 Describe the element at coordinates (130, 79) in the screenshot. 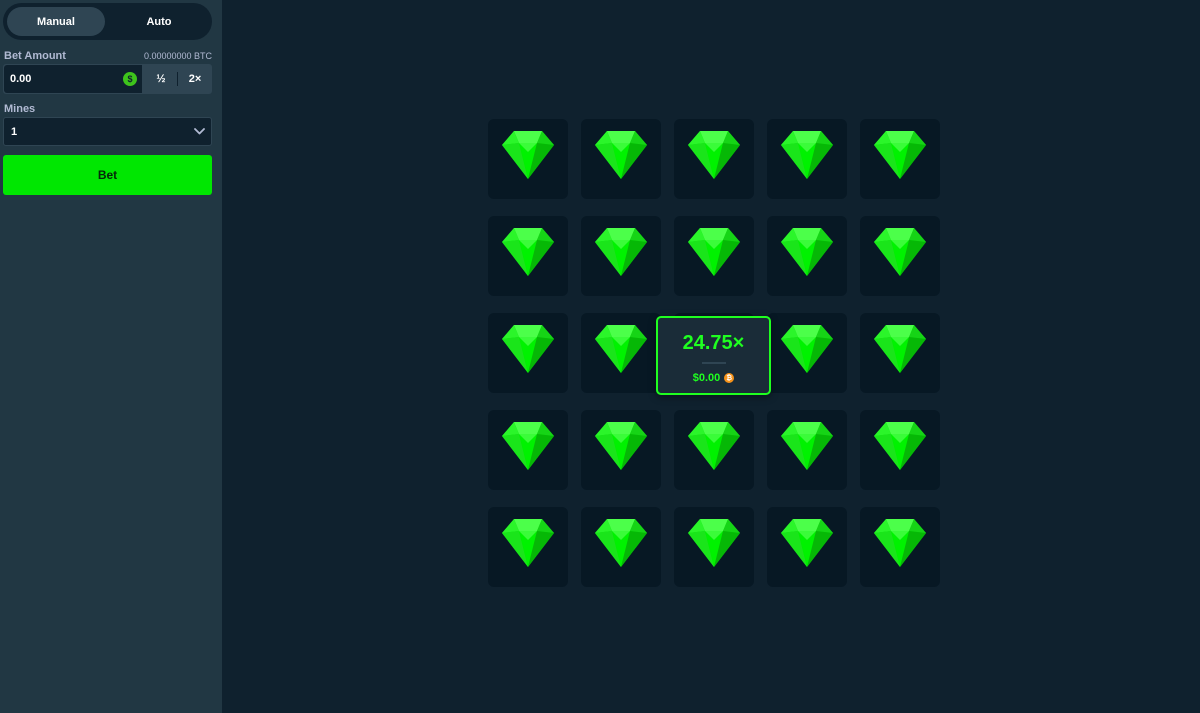

I see `dollar-coin-icon: $` at that location.